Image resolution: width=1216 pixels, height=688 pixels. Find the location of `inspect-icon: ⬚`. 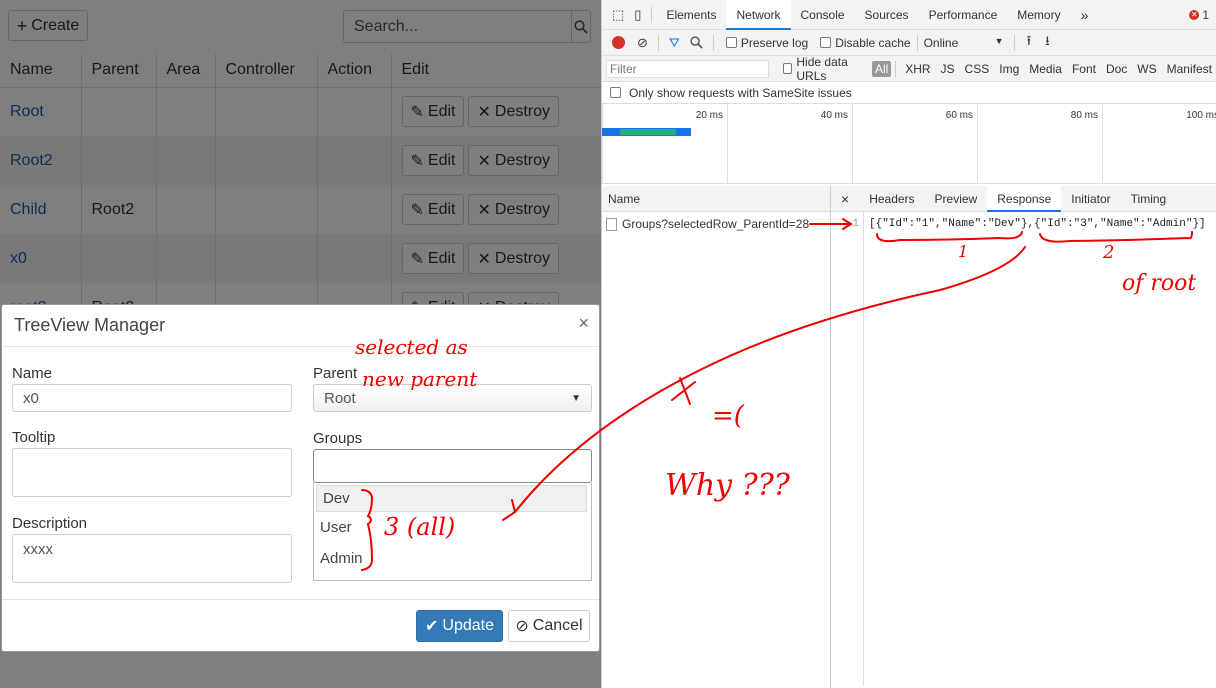

inspect-icon: ⬚ is located at coordinates (618, 15).